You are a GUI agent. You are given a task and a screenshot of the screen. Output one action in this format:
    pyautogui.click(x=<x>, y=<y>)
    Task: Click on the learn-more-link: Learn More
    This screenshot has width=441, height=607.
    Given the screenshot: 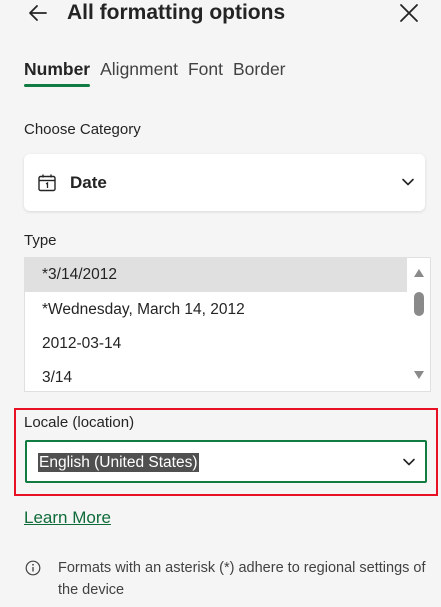 What is the action you would take?
    pyautogui.click(x=67, y=518)
    